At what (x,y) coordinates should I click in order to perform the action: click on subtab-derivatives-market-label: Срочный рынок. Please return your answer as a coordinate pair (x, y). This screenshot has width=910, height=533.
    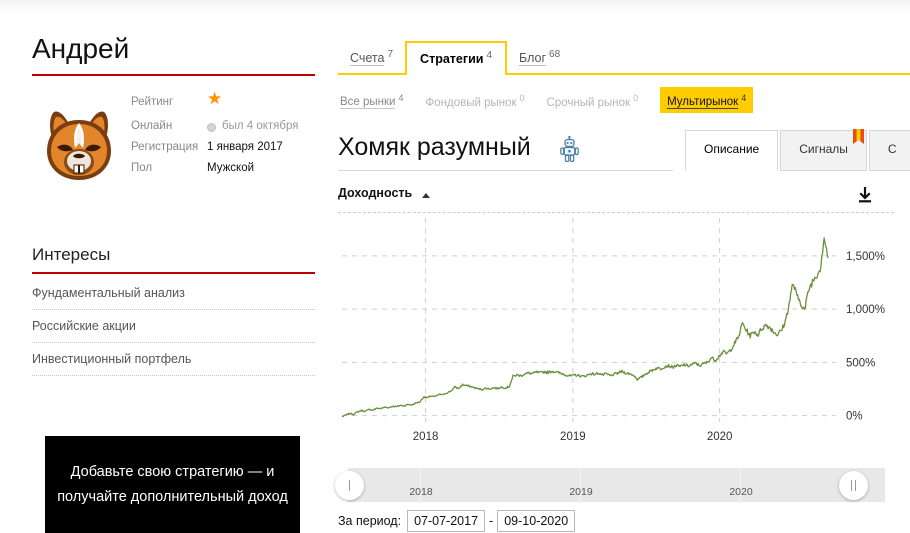
    Looking at the image, I should click on (588, 102).